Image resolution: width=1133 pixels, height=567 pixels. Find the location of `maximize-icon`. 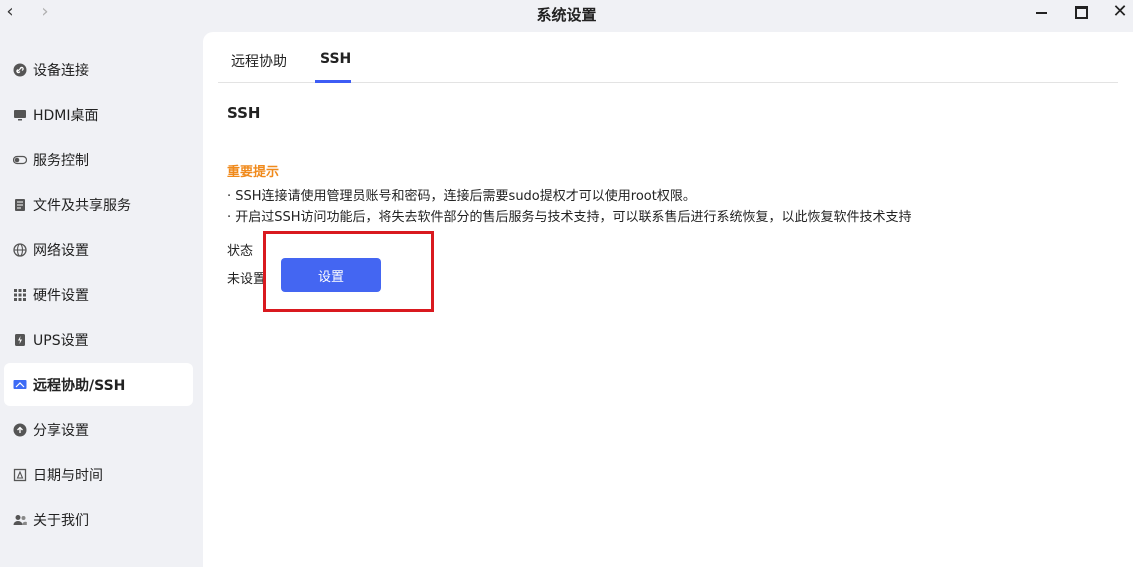

maximize-icon is located at coordinates (1081, 12).